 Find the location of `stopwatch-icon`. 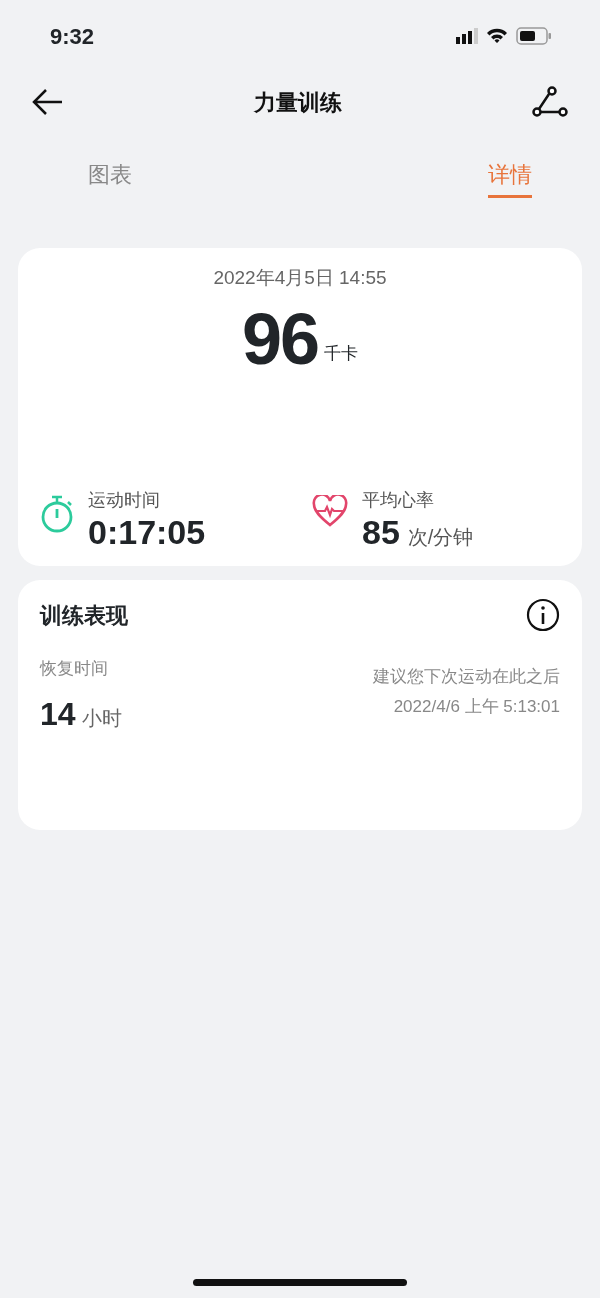

stopwatch-icon is located at coordinates (57, 514).